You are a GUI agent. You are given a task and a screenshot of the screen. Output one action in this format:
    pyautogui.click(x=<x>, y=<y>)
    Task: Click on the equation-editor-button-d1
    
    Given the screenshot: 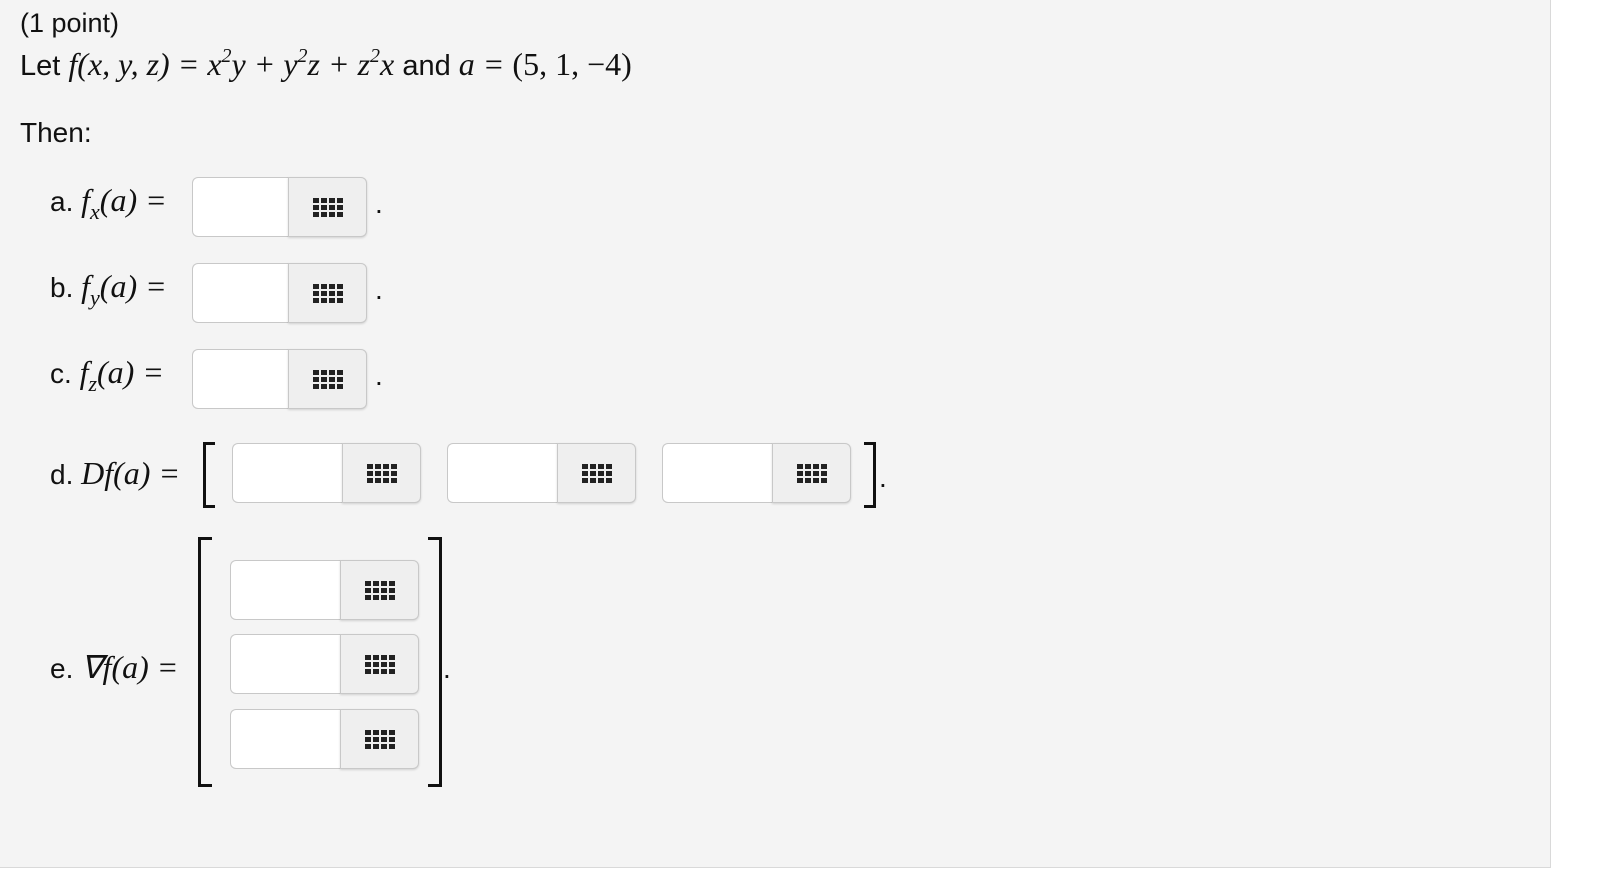 What is the action you would take?
    pyautogui.click(x=381, y=473)
    